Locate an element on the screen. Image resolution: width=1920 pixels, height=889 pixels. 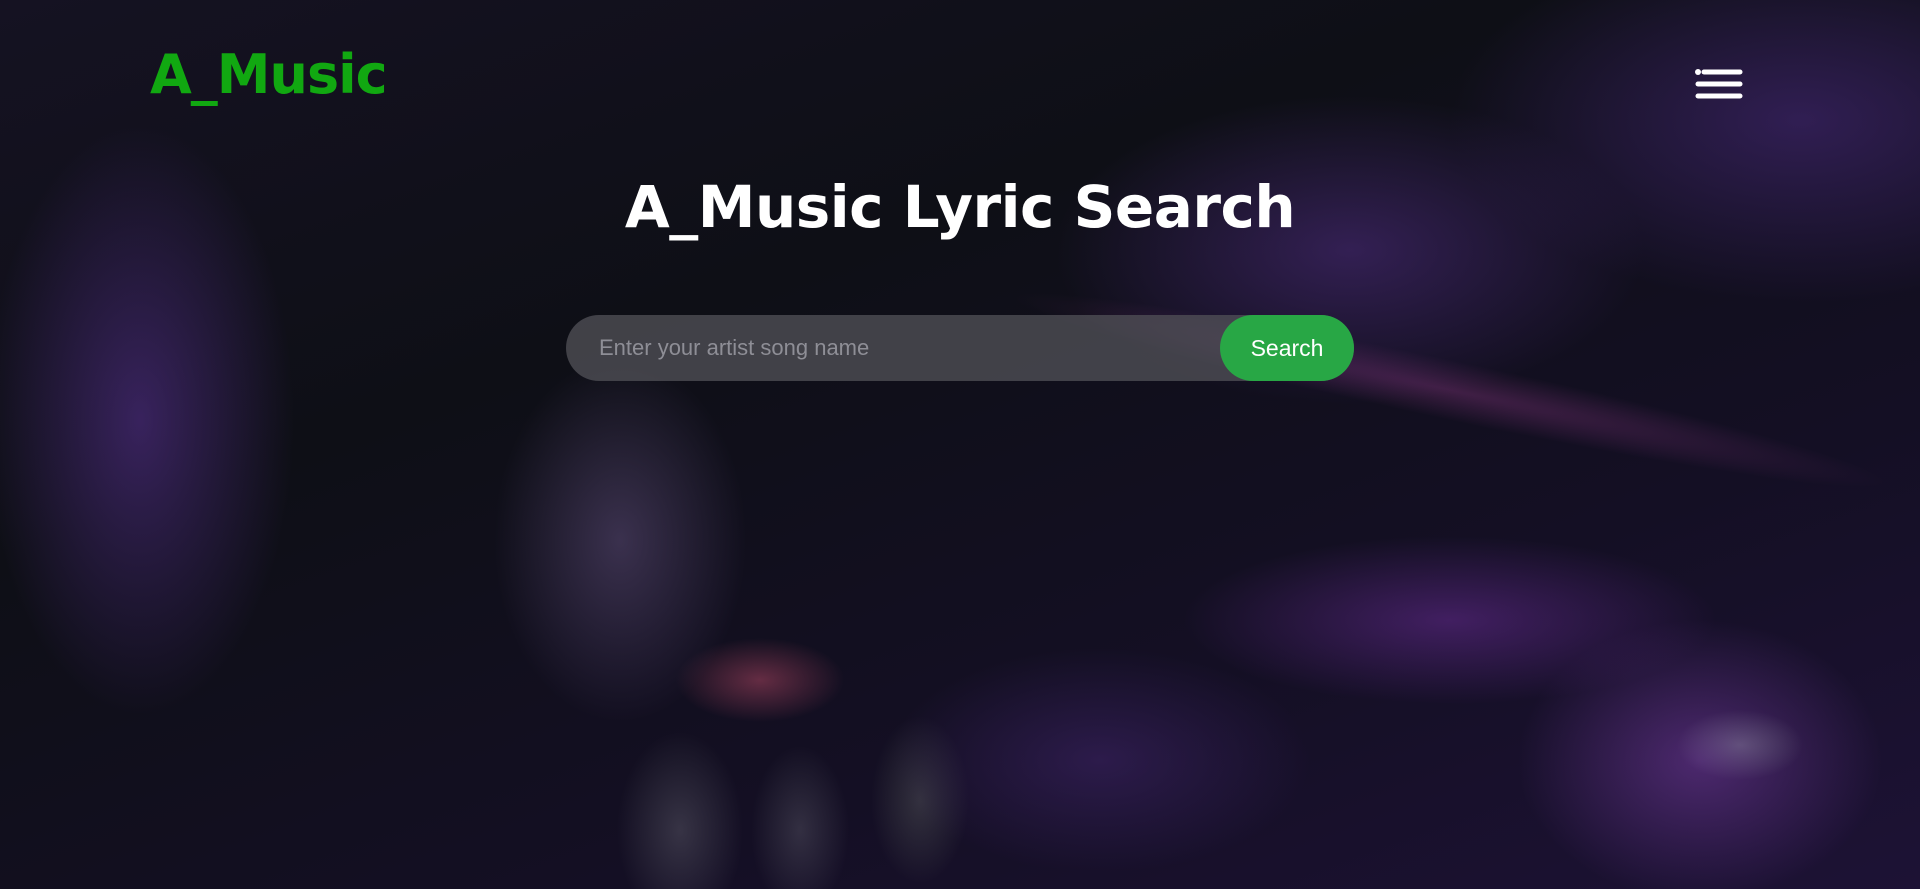
search-button: Search is located at coordinates (1287, 348).